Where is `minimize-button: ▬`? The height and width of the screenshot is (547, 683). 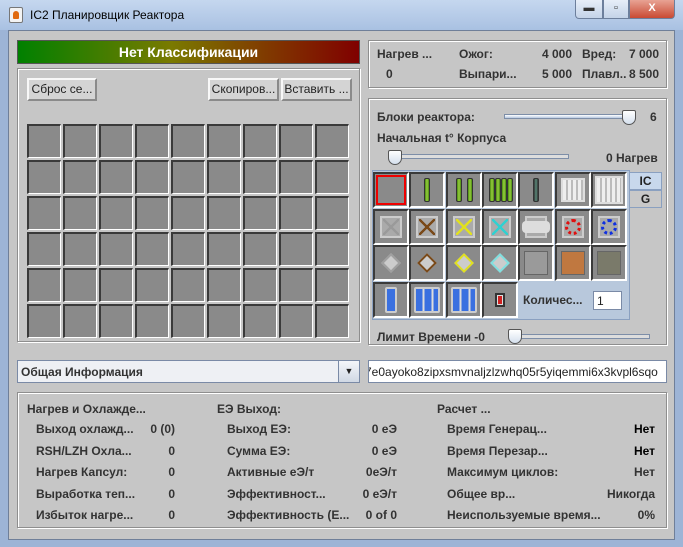
minimize-button: ▬ is located at coordinates (589, 9).